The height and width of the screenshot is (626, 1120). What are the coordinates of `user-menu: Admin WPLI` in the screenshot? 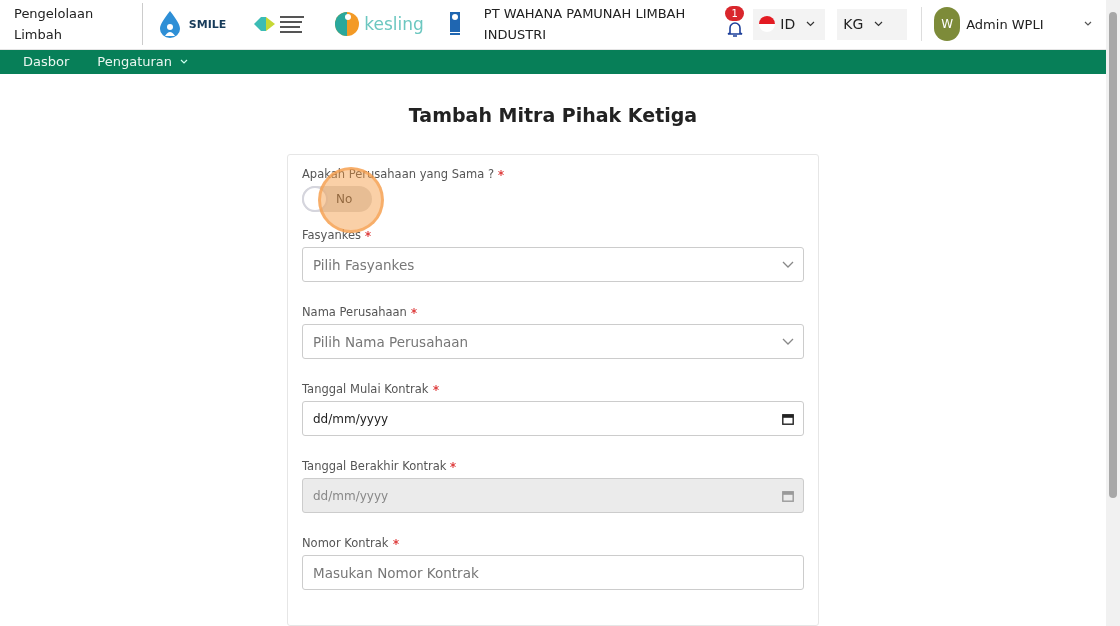 It's located at (1019, 24).